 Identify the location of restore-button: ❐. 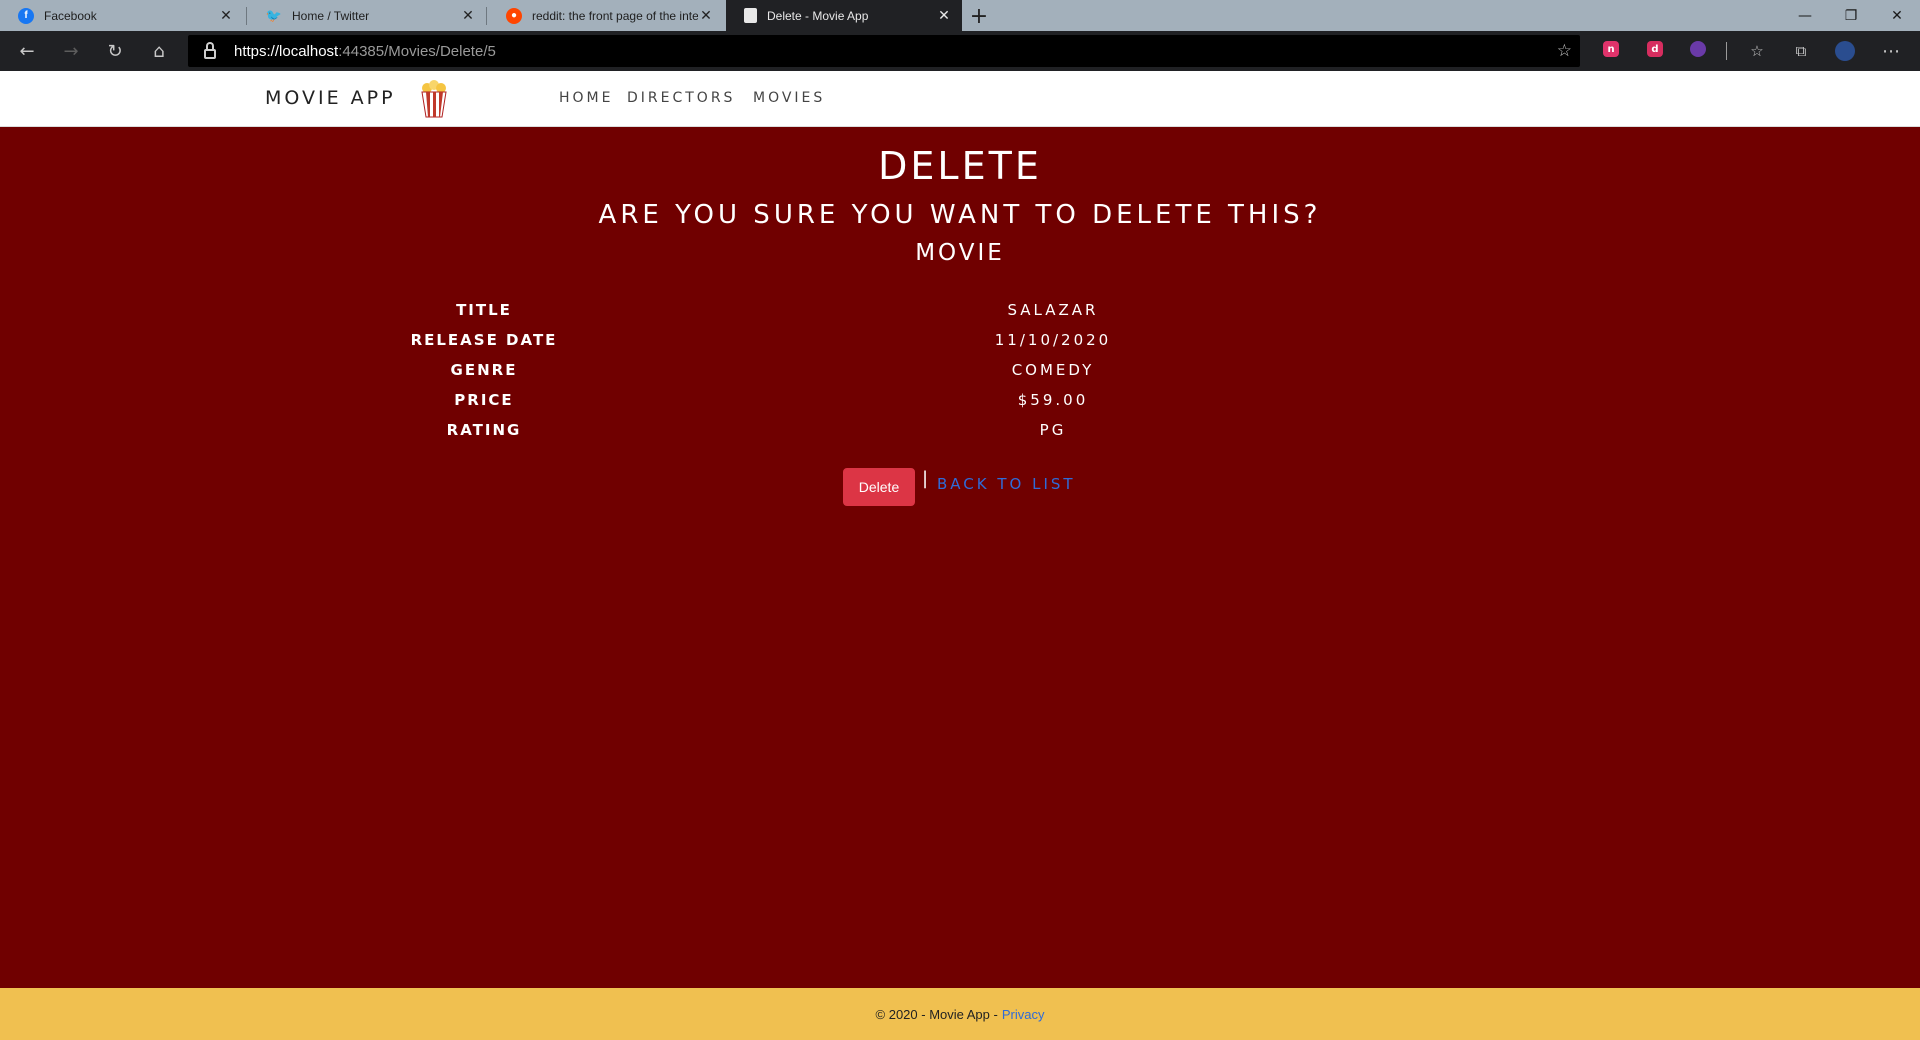
(1851, 15).